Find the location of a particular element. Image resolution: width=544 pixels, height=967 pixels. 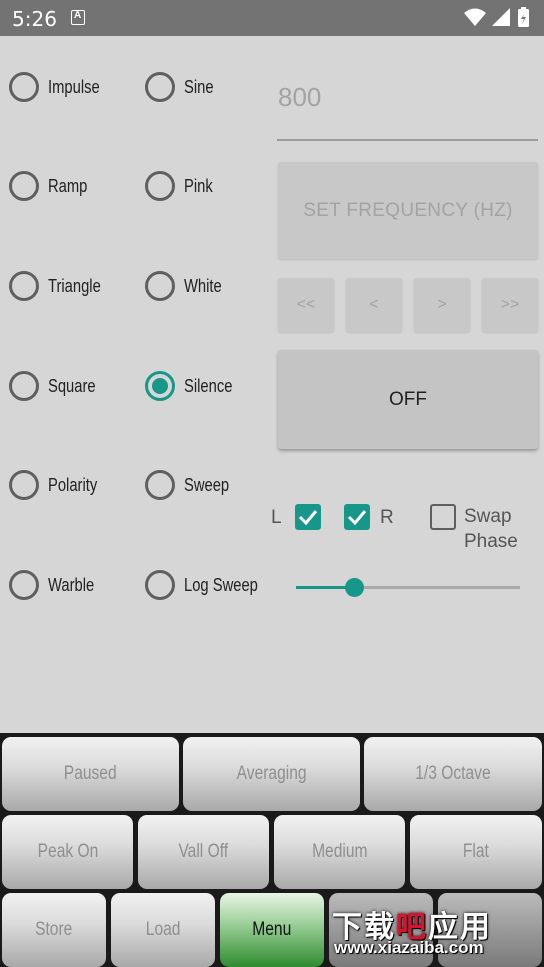

swap-phase-checkbox is located at coordinates (443, 517).